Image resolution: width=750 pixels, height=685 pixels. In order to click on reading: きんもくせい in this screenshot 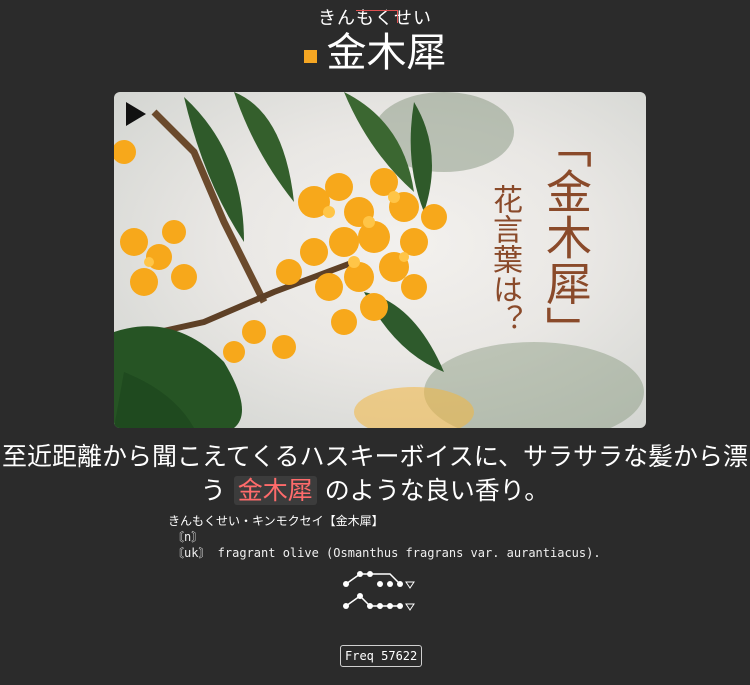, I will do `click(375, 19)`.